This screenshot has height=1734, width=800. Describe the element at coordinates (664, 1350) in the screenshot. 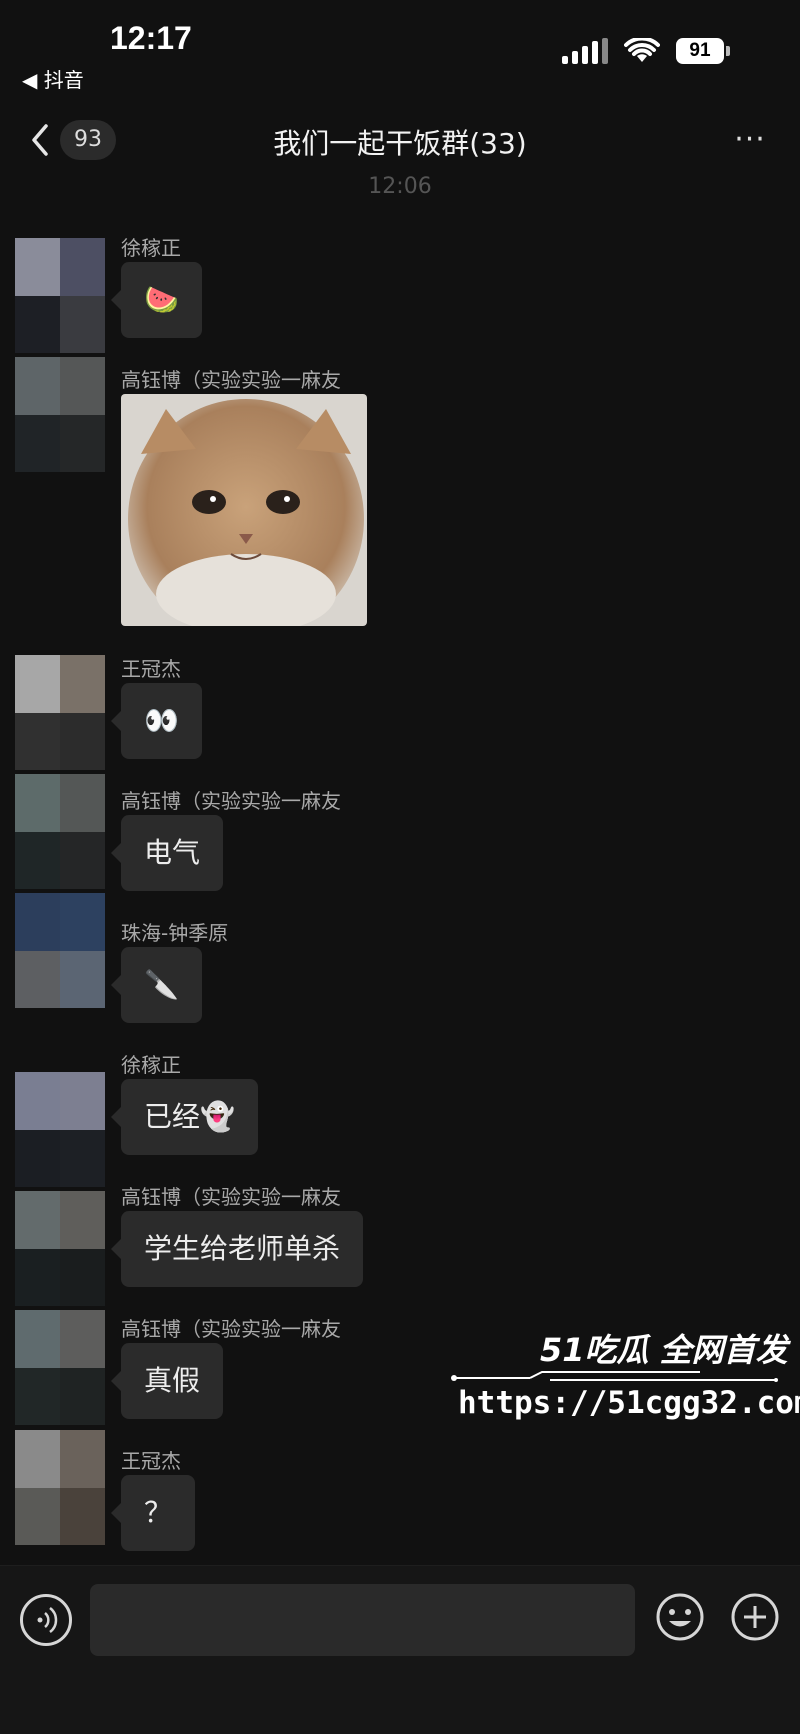

I see `watermark-title: 51吃瓜 全网首发` at that location.